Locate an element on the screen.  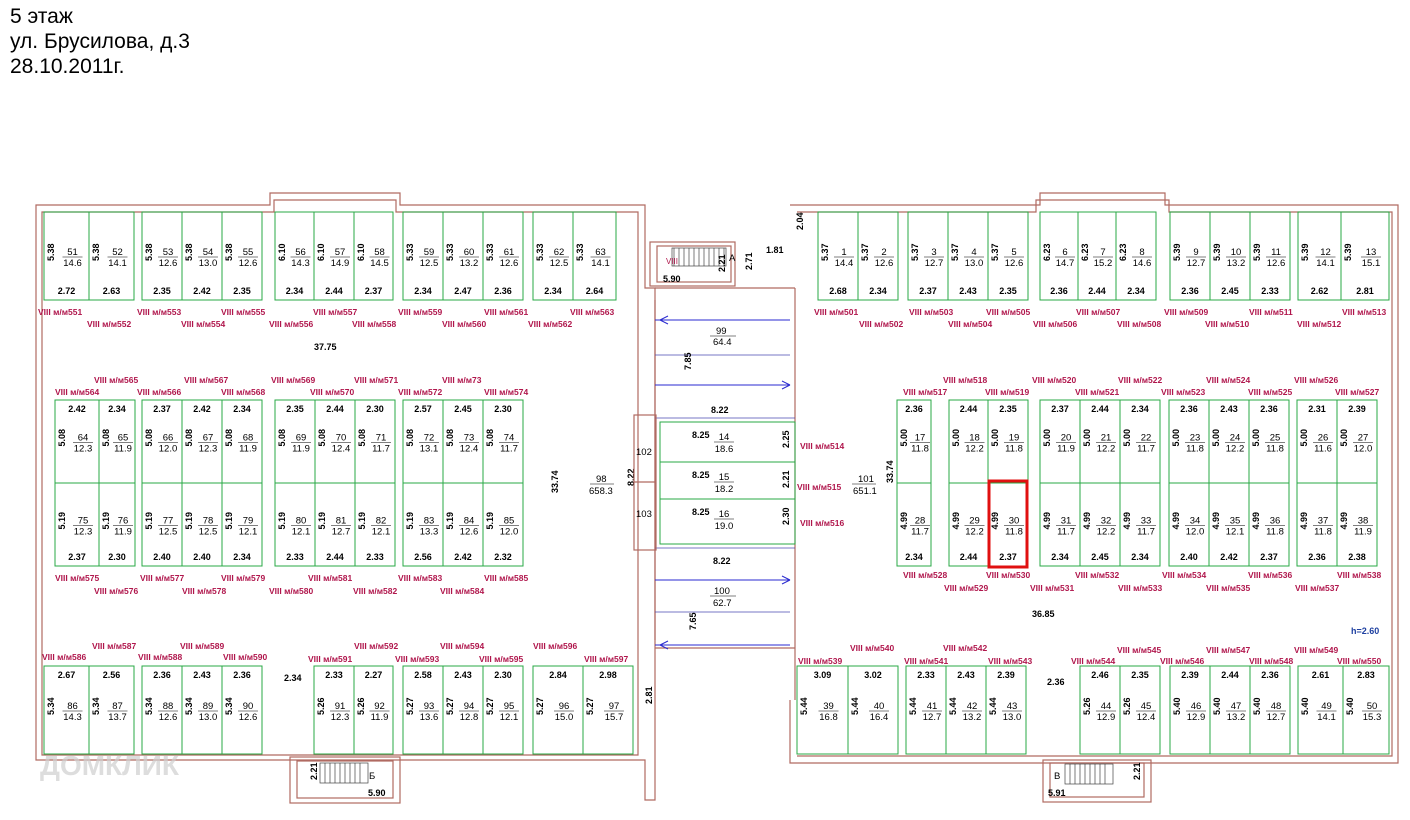
parking-box: 2511.8 5.00 2.36 is located at coordinates (1269, 441).